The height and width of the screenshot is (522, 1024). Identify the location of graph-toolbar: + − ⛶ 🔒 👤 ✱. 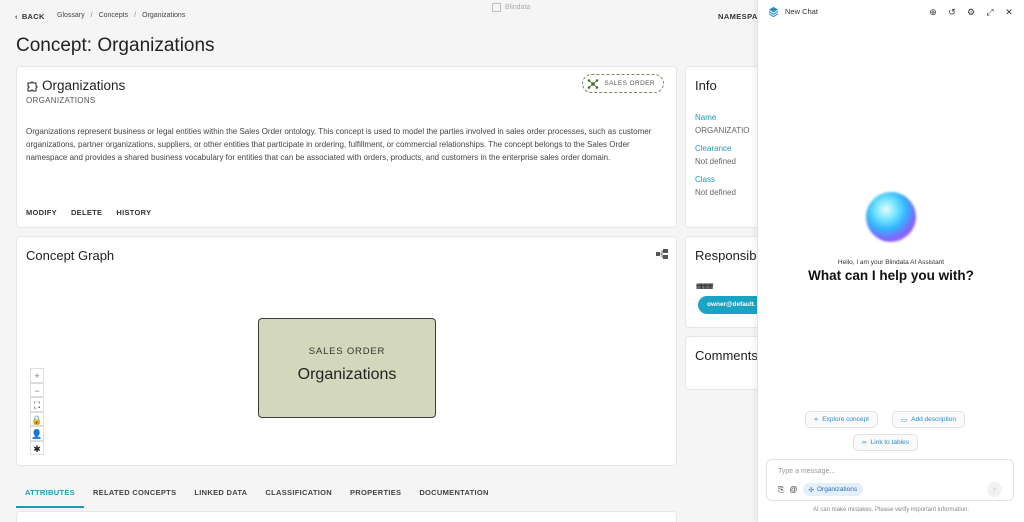
(37, 411).